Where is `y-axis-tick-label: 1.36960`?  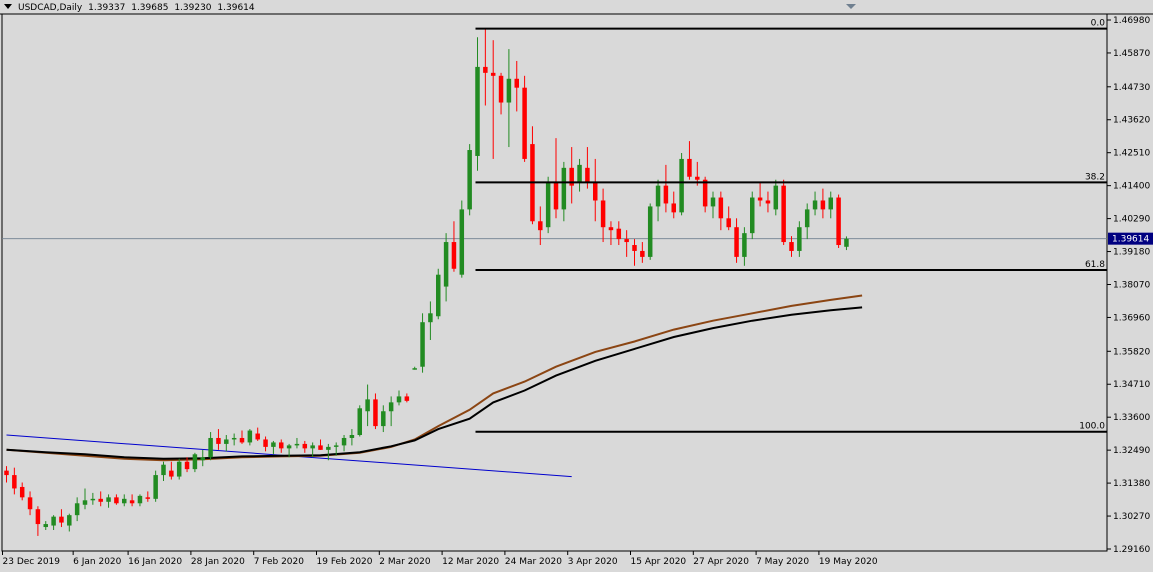 y-axis-tick-label: 1.36960 is located at coordinates (1131, 318).